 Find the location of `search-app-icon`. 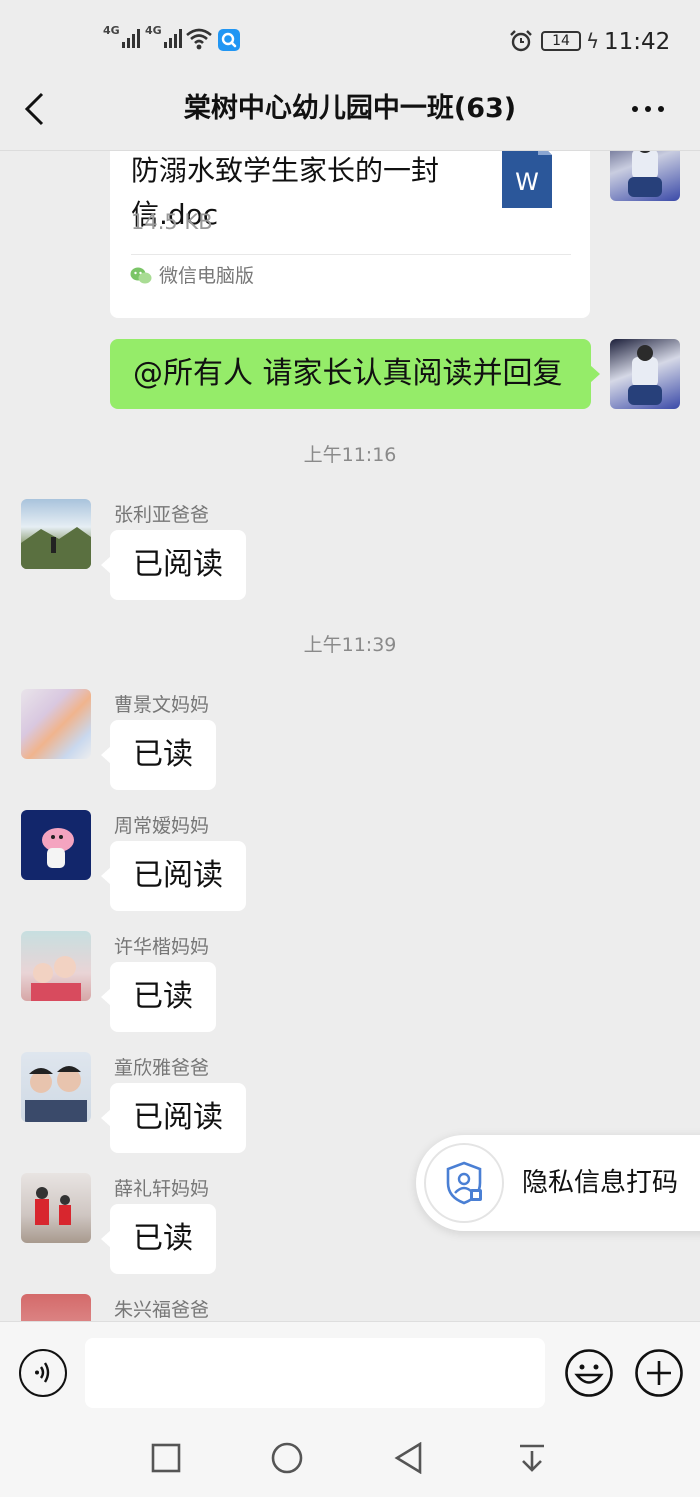

search-app-icon is located at coordinates (229, 40).